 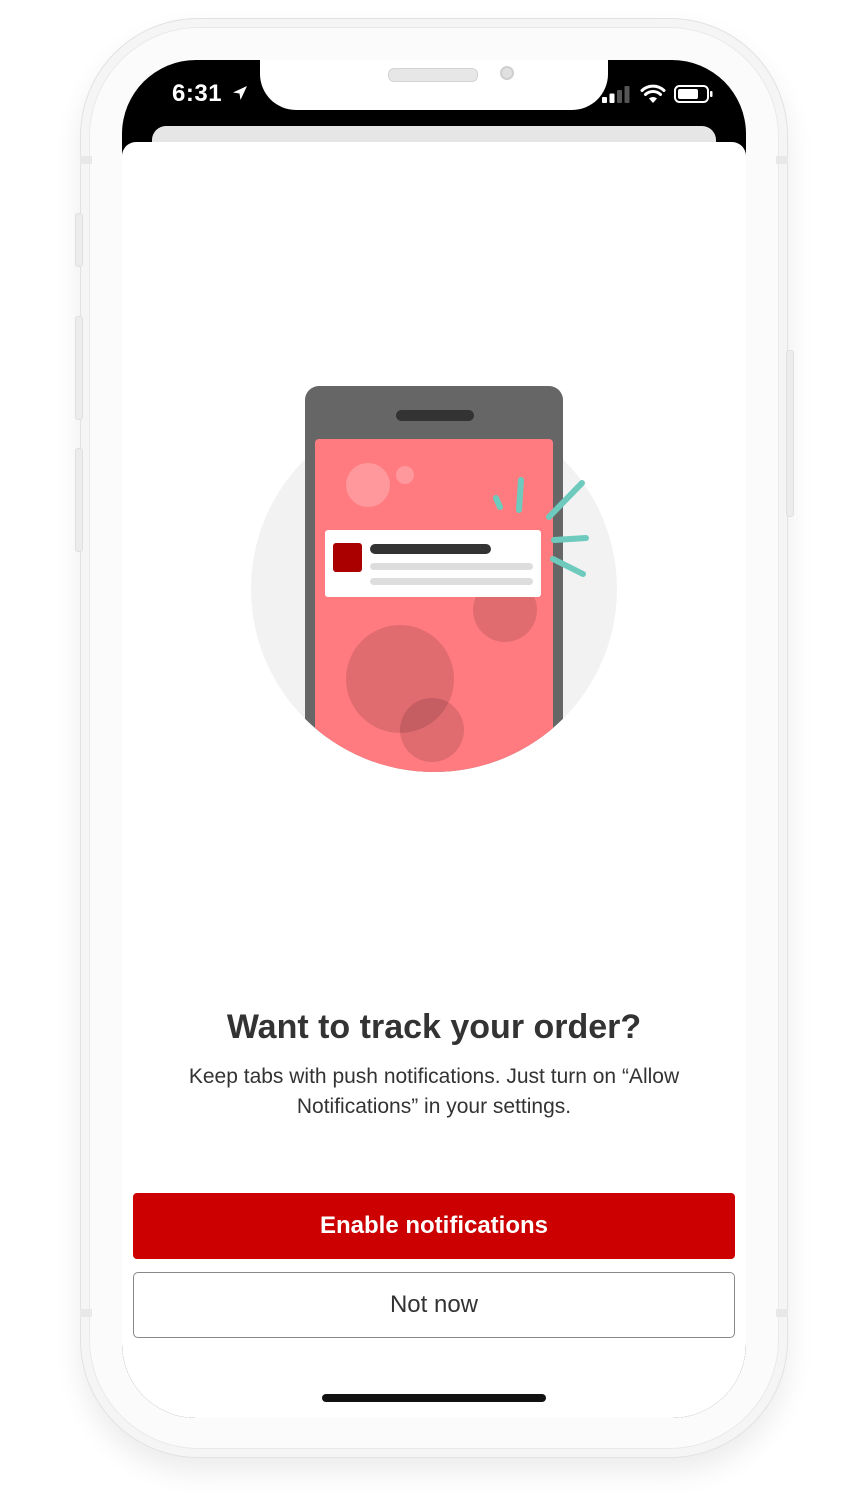 I want to click on speaker-grille, so click(x=433, y=75).